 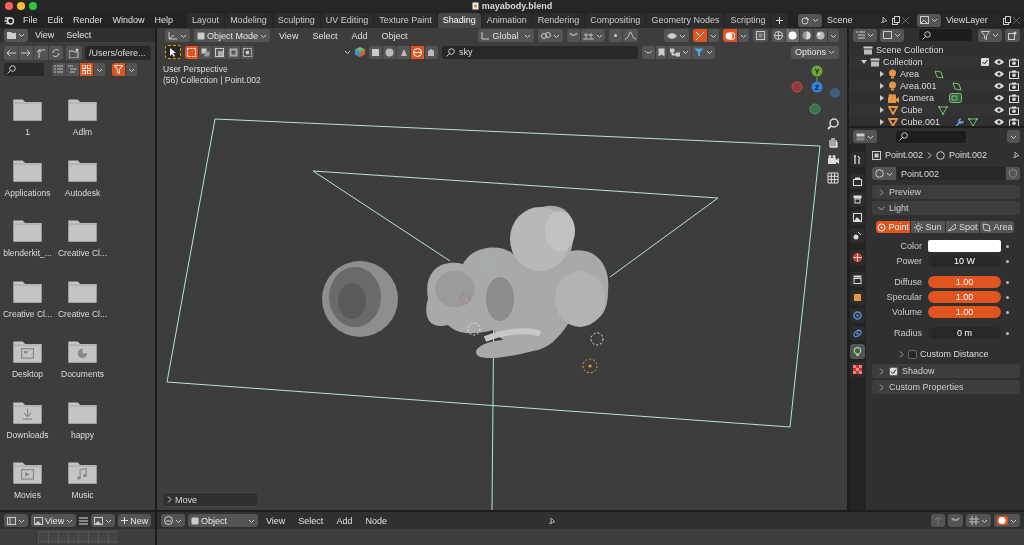 What do you see at coordinates (947, 50) in the screenshot?
I see `tree-item: Scene Collection` at bounding box center [947, 50].